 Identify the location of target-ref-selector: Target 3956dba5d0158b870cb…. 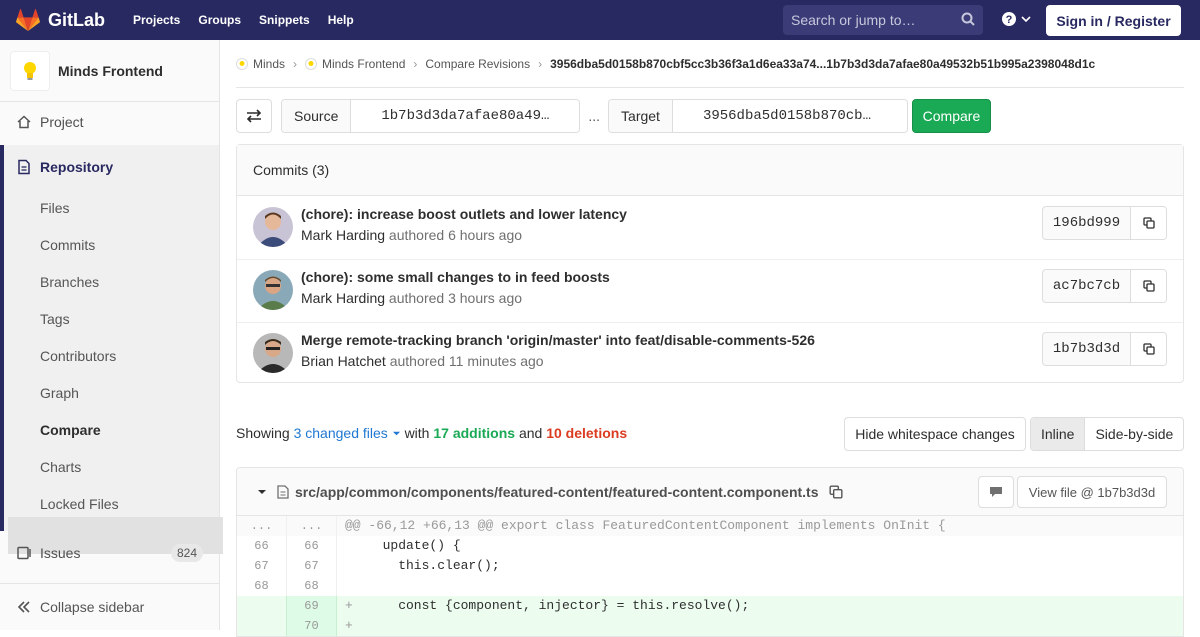
(758, 116).